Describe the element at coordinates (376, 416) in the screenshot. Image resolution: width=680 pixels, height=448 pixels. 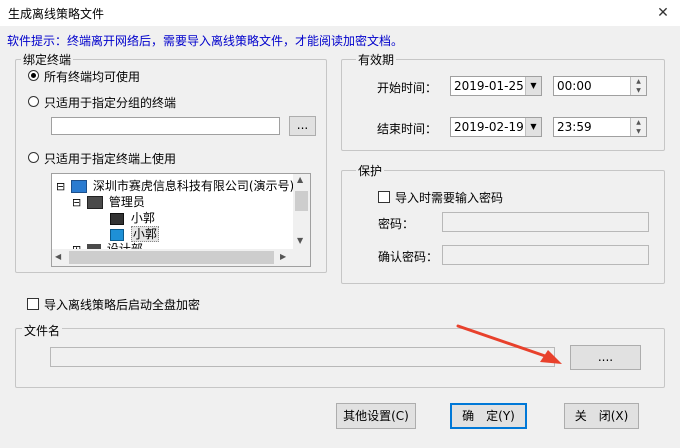
I see `other-settings-button: 其他设置(C)` at that location.